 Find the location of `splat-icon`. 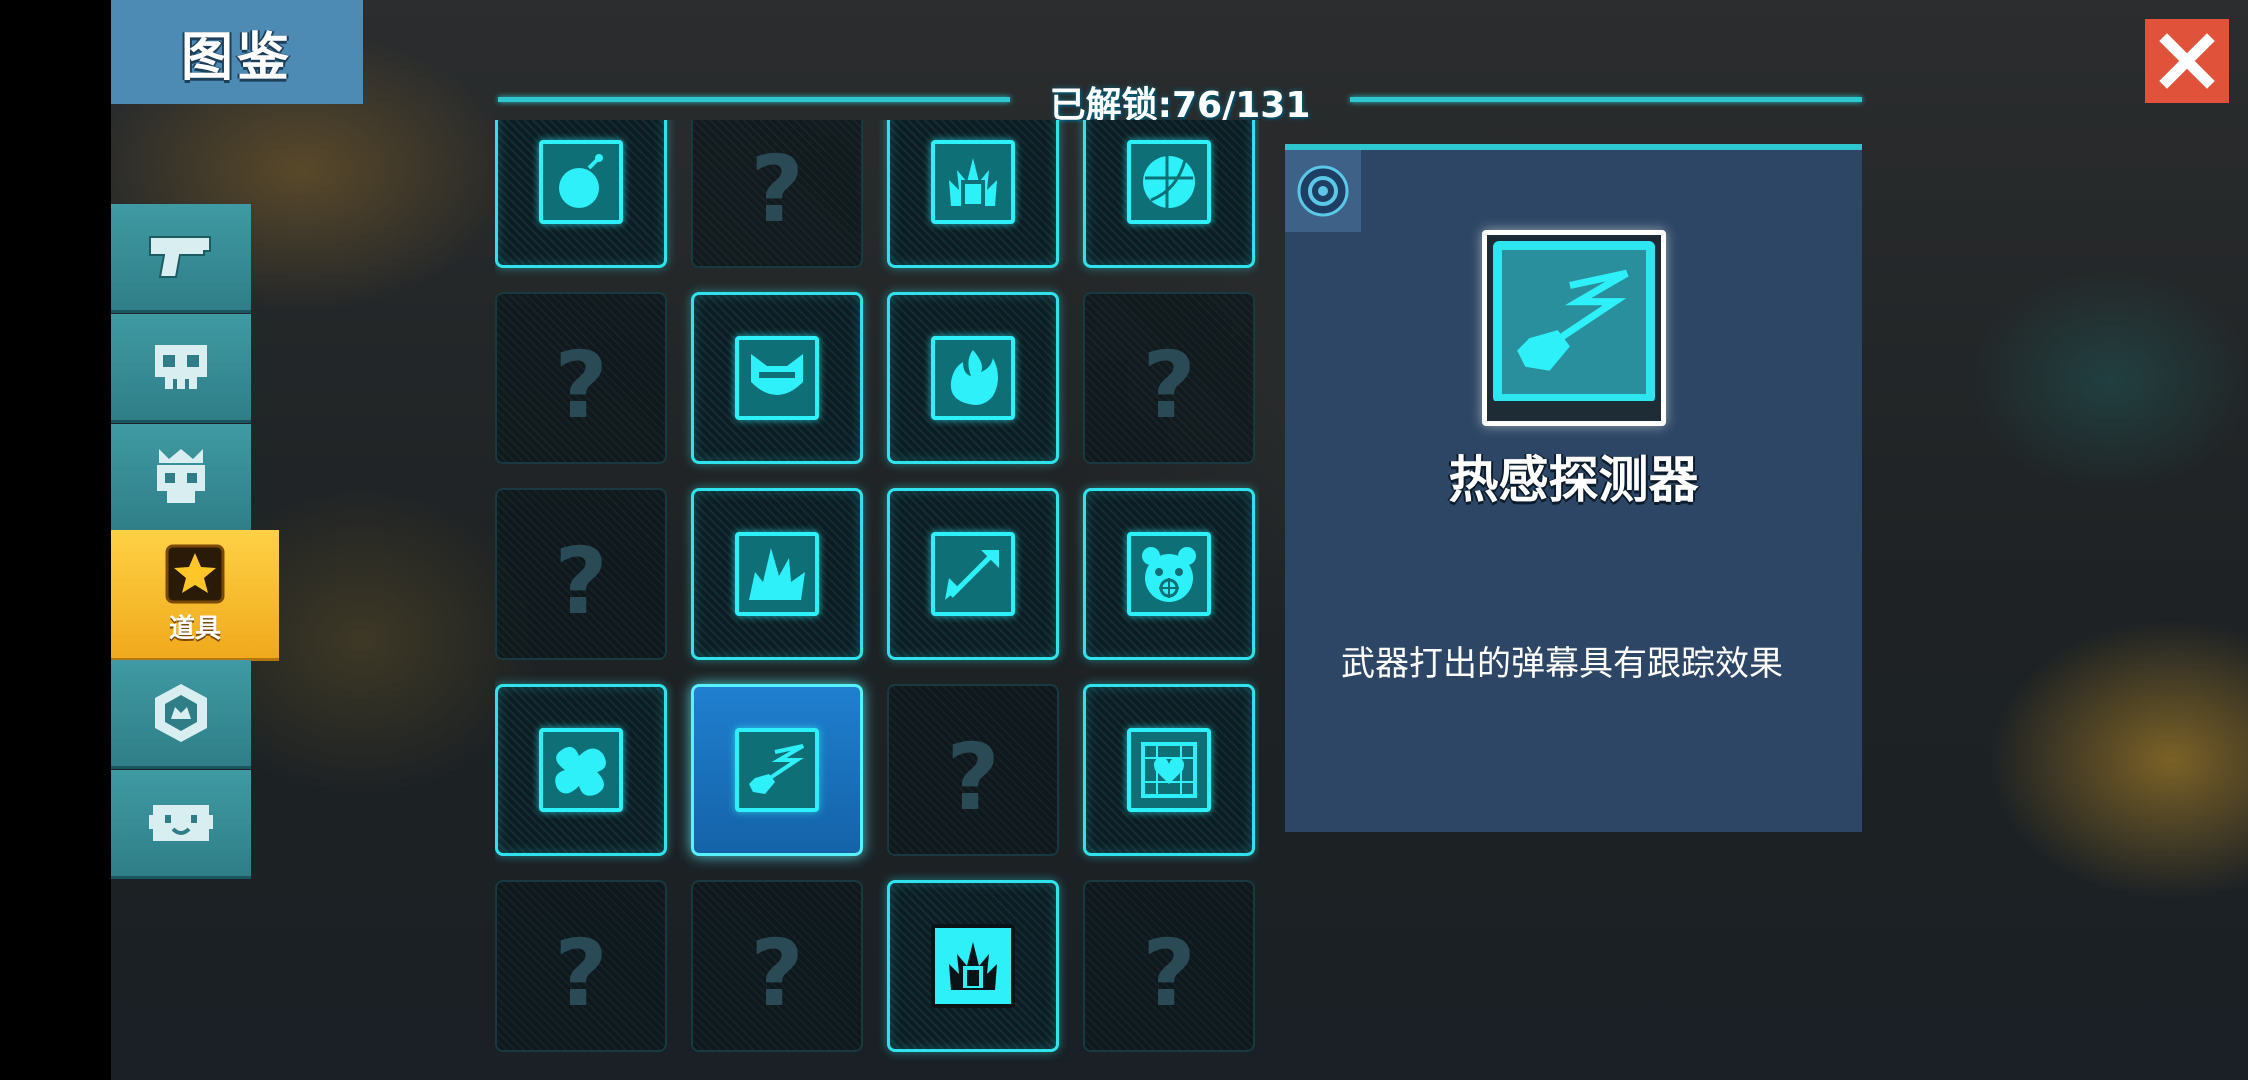

splat-icon is located at coordinates (580, 771).